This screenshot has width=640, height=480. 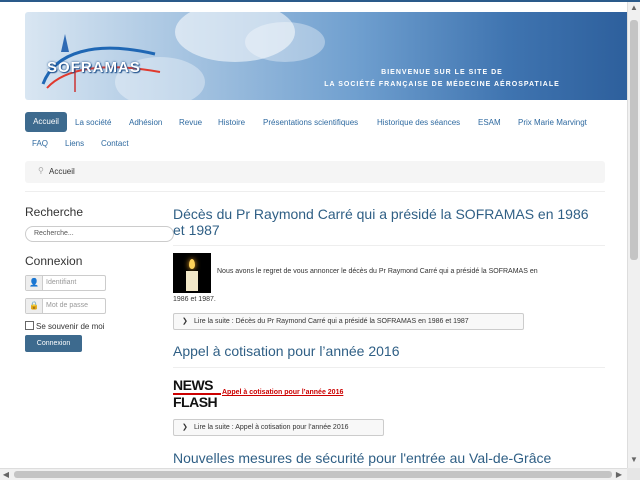 I want to click on logo-text: SOFRAMAS, so click(x=94, y=67).